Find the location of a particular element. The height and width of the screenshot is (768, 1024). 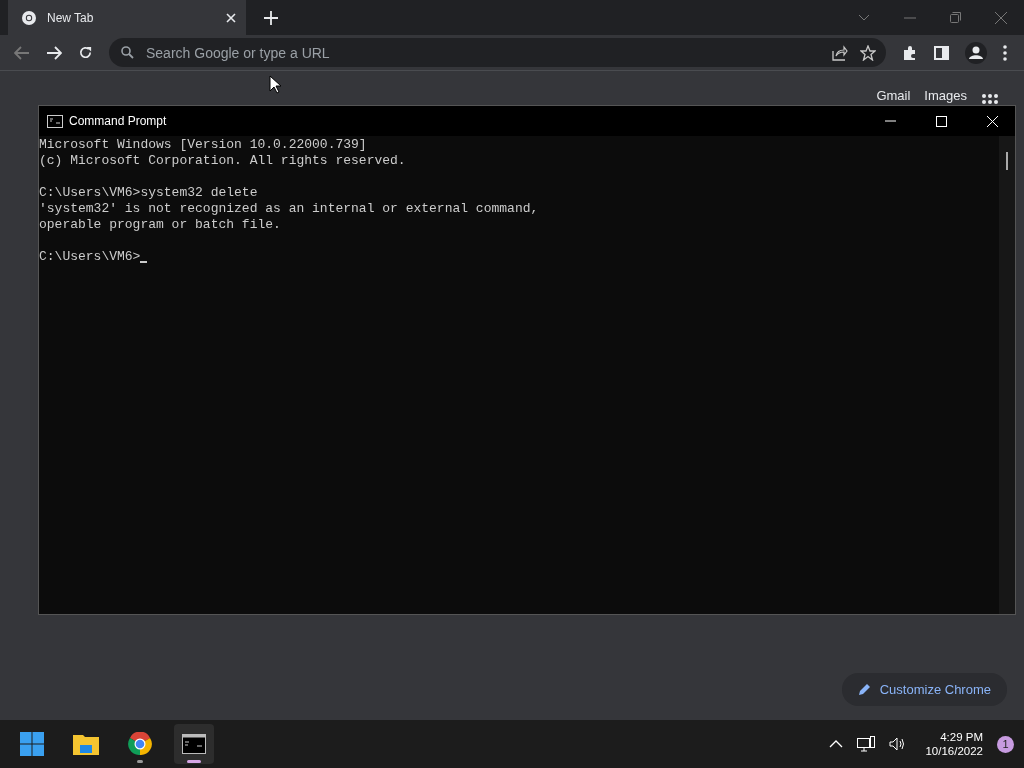

share-icon is located at coordinates (840, 52).